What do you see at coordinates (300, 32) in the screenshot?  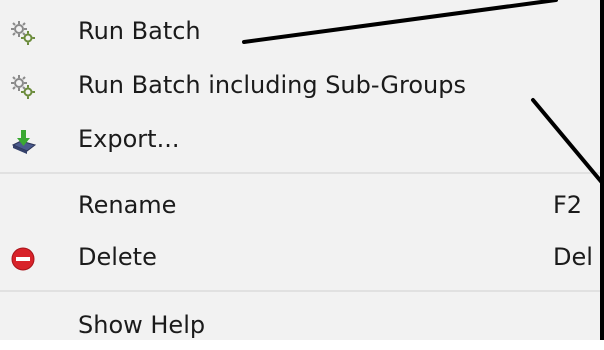 I see `menu-item-run-batch: Run Batch` at bounding box center [300, 32].